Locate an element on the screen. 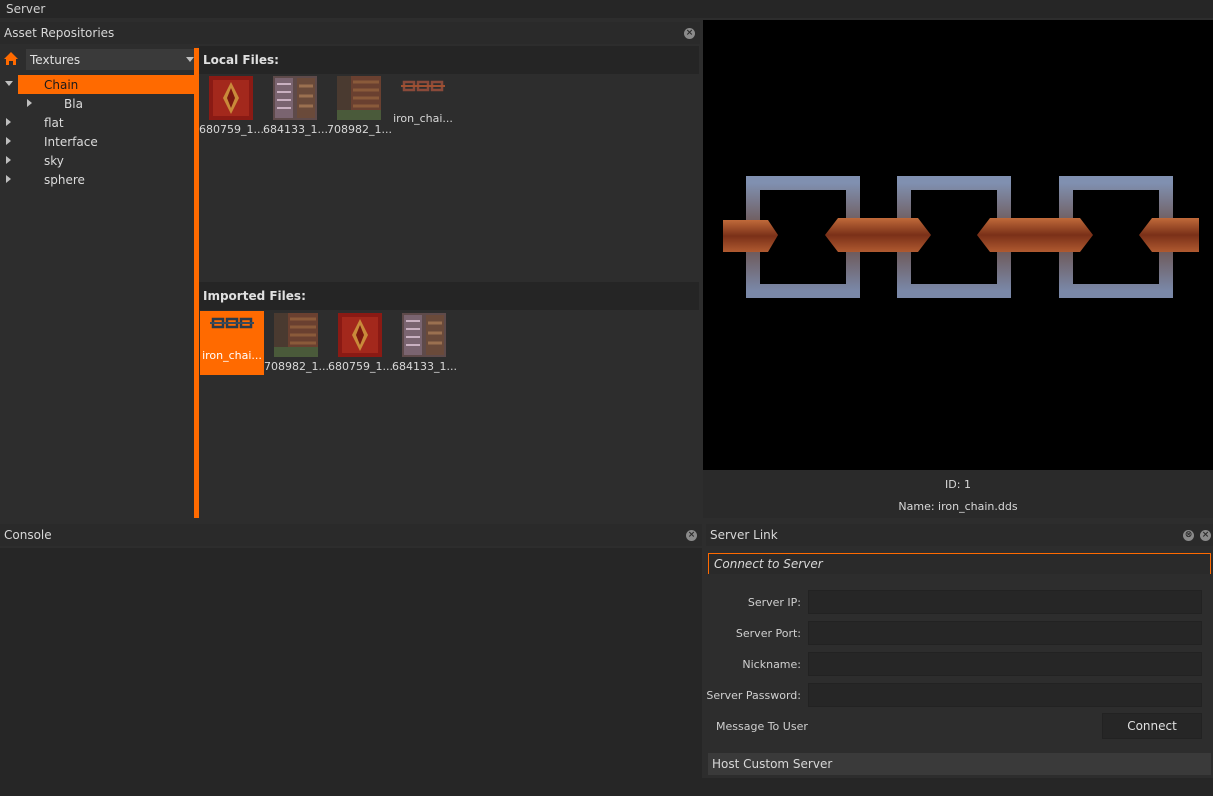 The width and height of the screenshot is (1213, 796). server-ip-input is located at coordinates (1005, 602).